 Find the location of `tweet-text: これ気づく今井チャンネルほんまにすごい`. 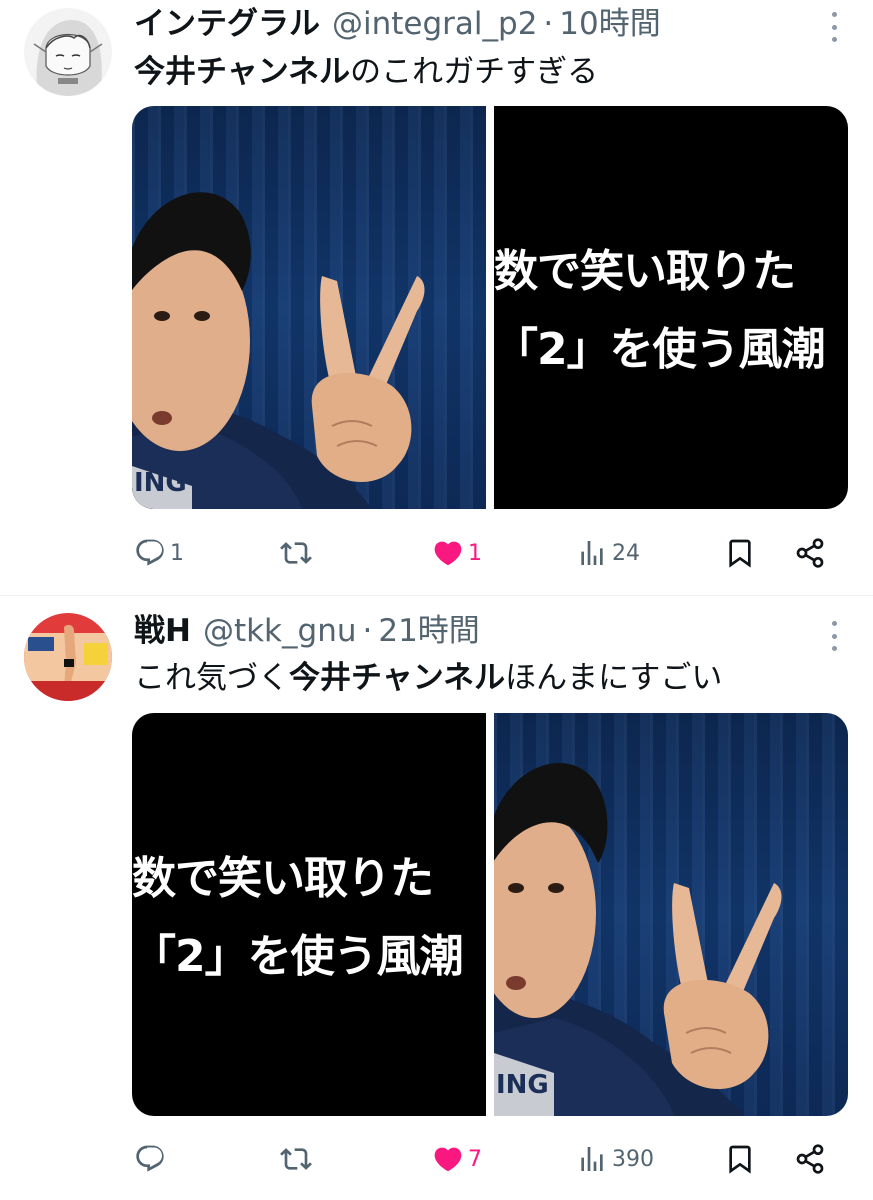

tweet-text: これ気づく今井チャンネルほんまにすごい is located at coordinates (428, 678).